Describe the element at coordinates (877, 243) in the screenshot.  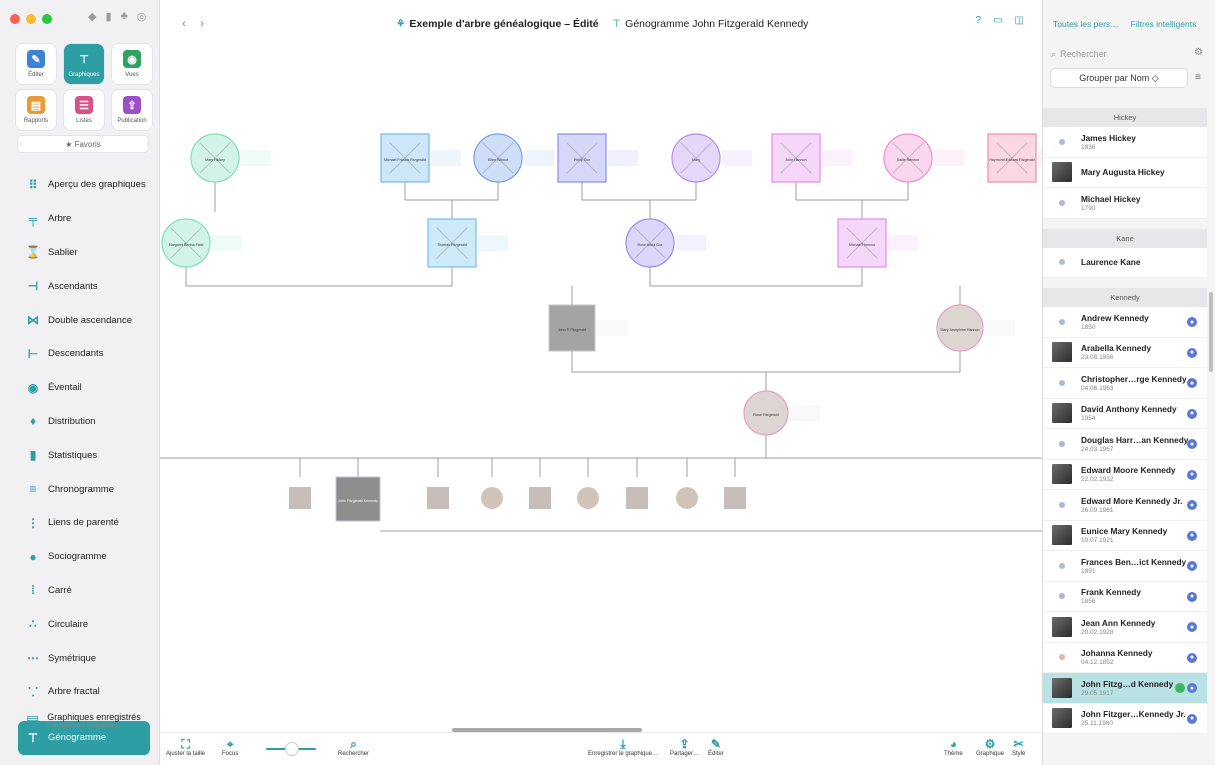
I see `genogram-node: Michael Hannon` at that location.